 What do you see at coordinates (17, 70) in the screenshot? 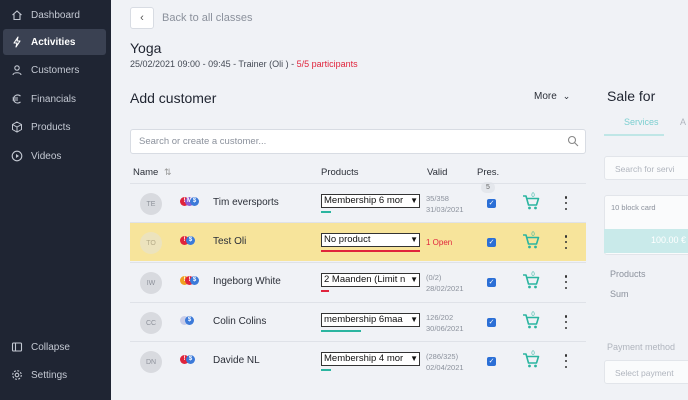
I see `user-icon` at bounding box center [17, 70].